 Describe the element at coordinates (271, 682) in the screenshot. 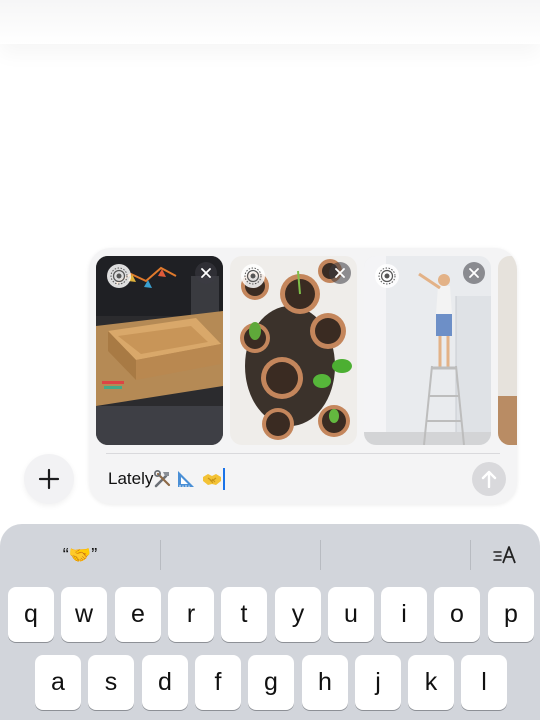

I see `key-g: g` at that location.